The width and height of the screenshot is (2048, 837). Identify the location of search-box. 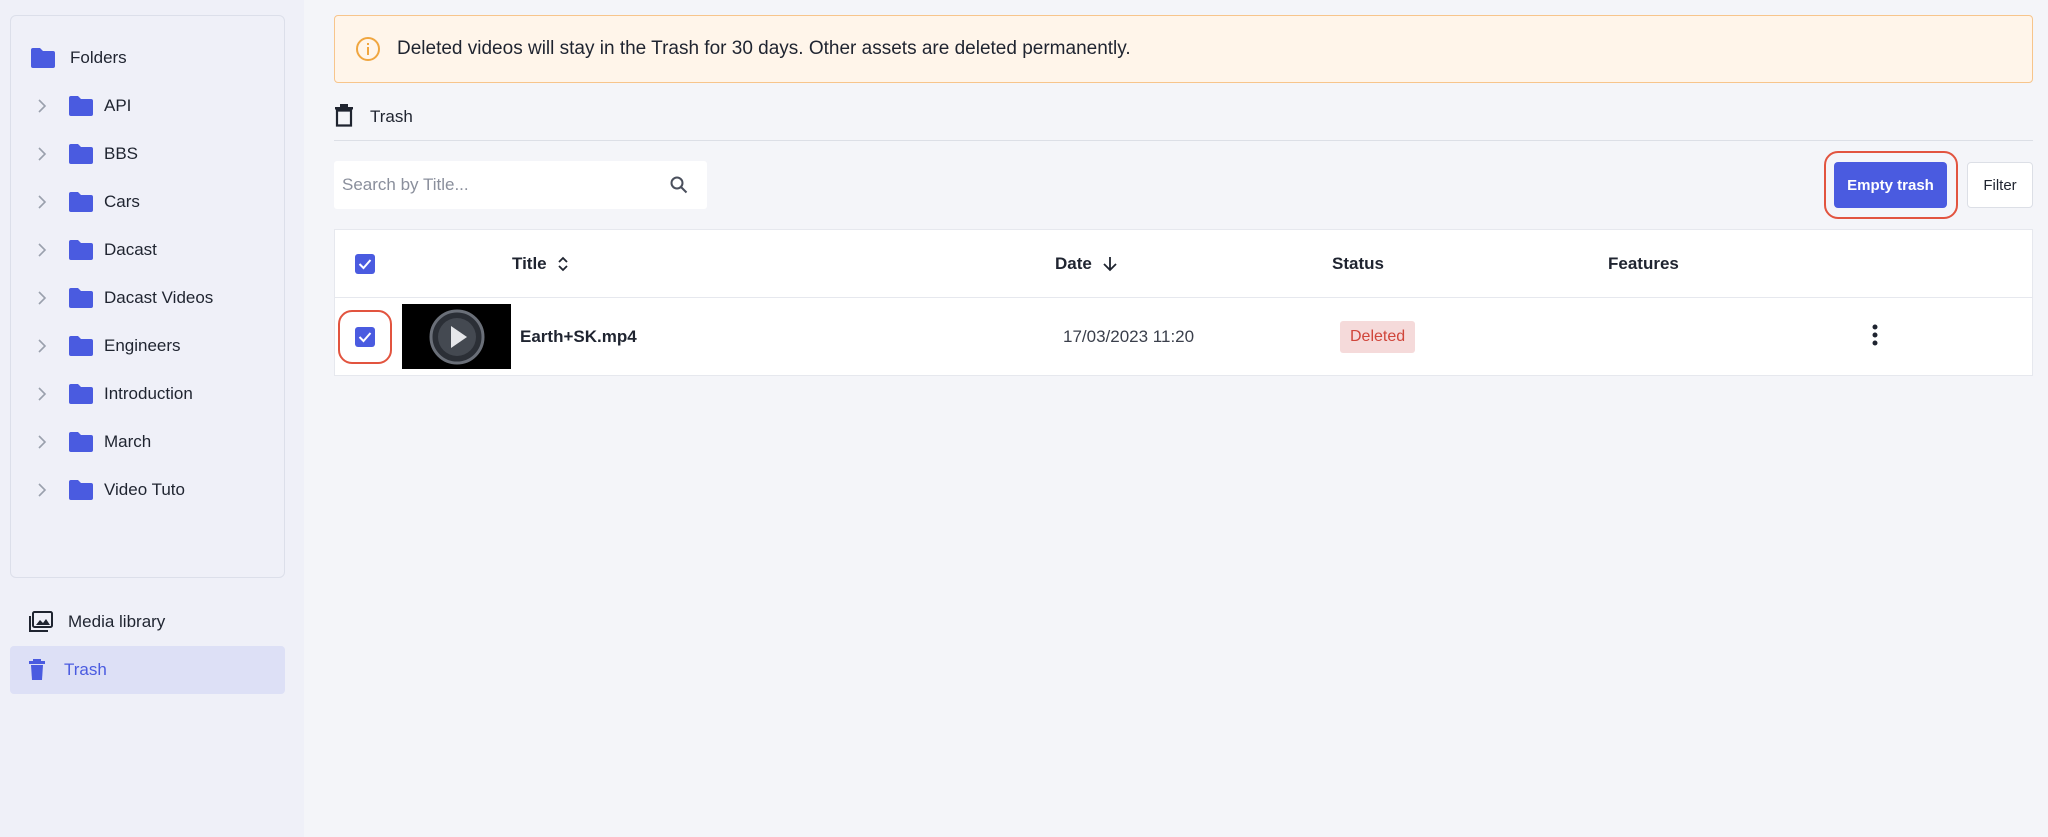
(520, 185).